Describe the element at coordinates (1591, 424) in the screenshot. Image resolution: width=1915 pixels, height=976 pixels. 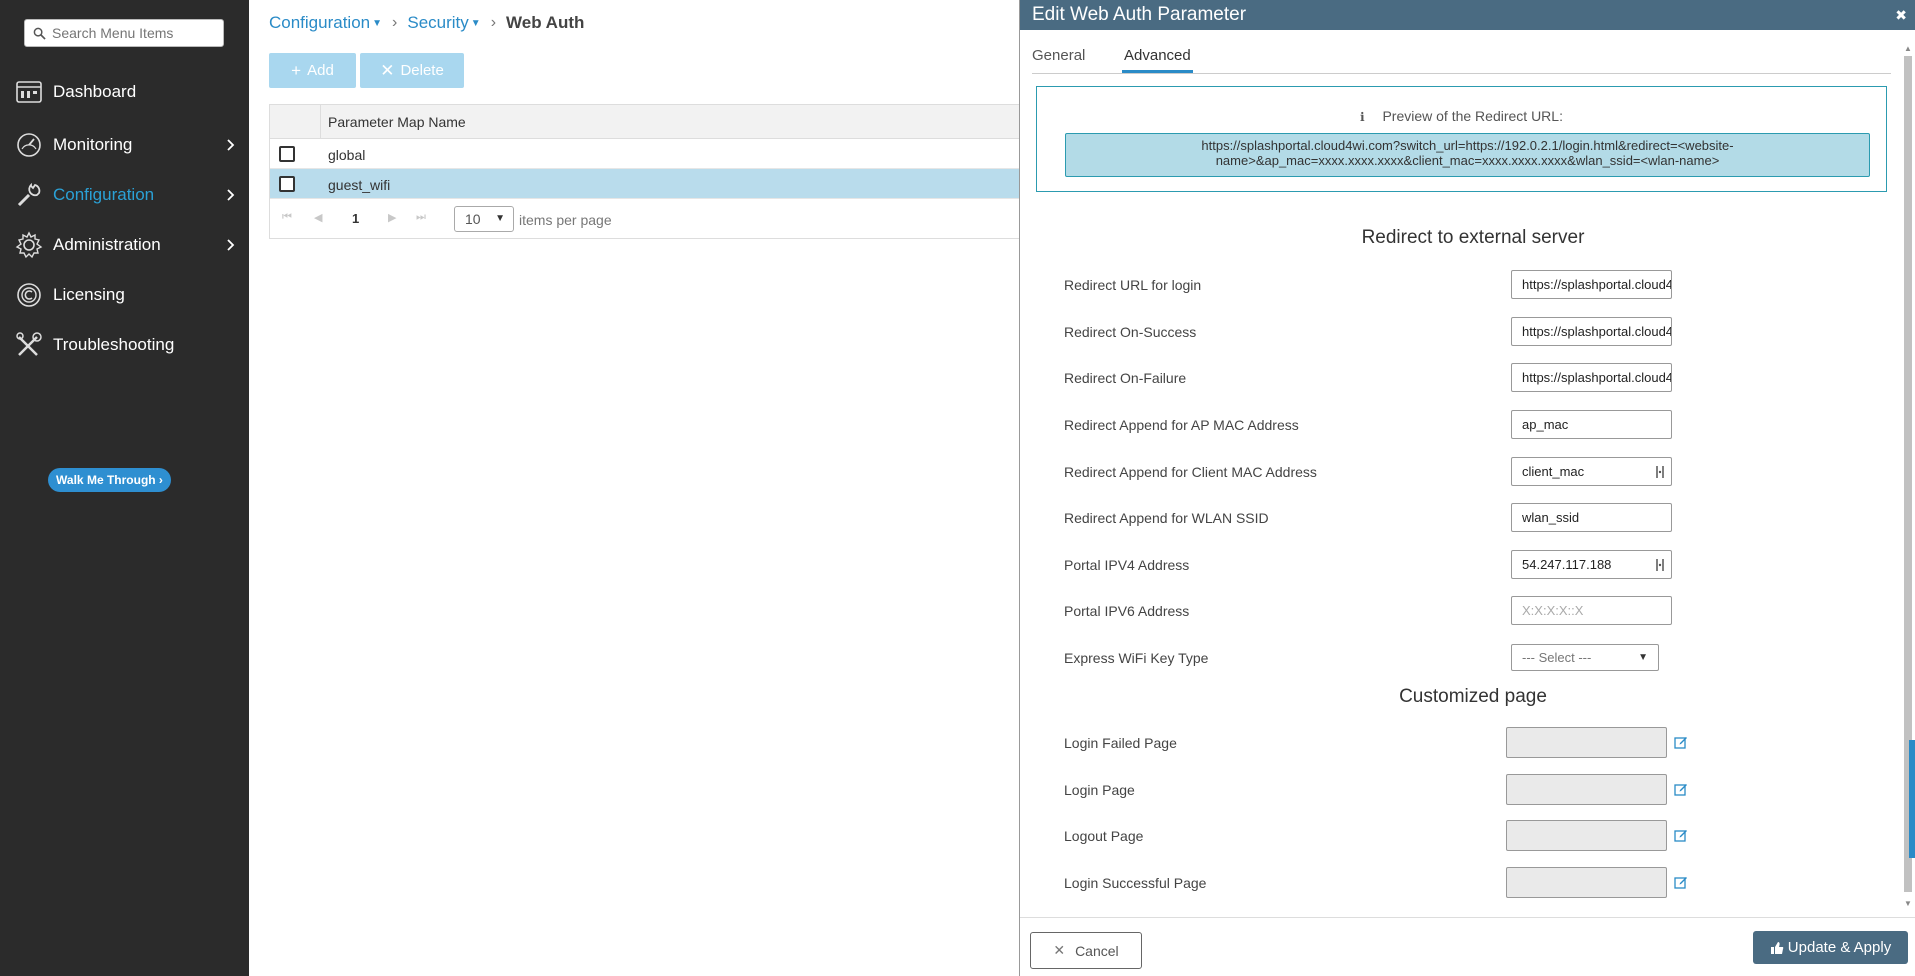
I see `redirect-ap-mac-input: ap_mac` at that location.